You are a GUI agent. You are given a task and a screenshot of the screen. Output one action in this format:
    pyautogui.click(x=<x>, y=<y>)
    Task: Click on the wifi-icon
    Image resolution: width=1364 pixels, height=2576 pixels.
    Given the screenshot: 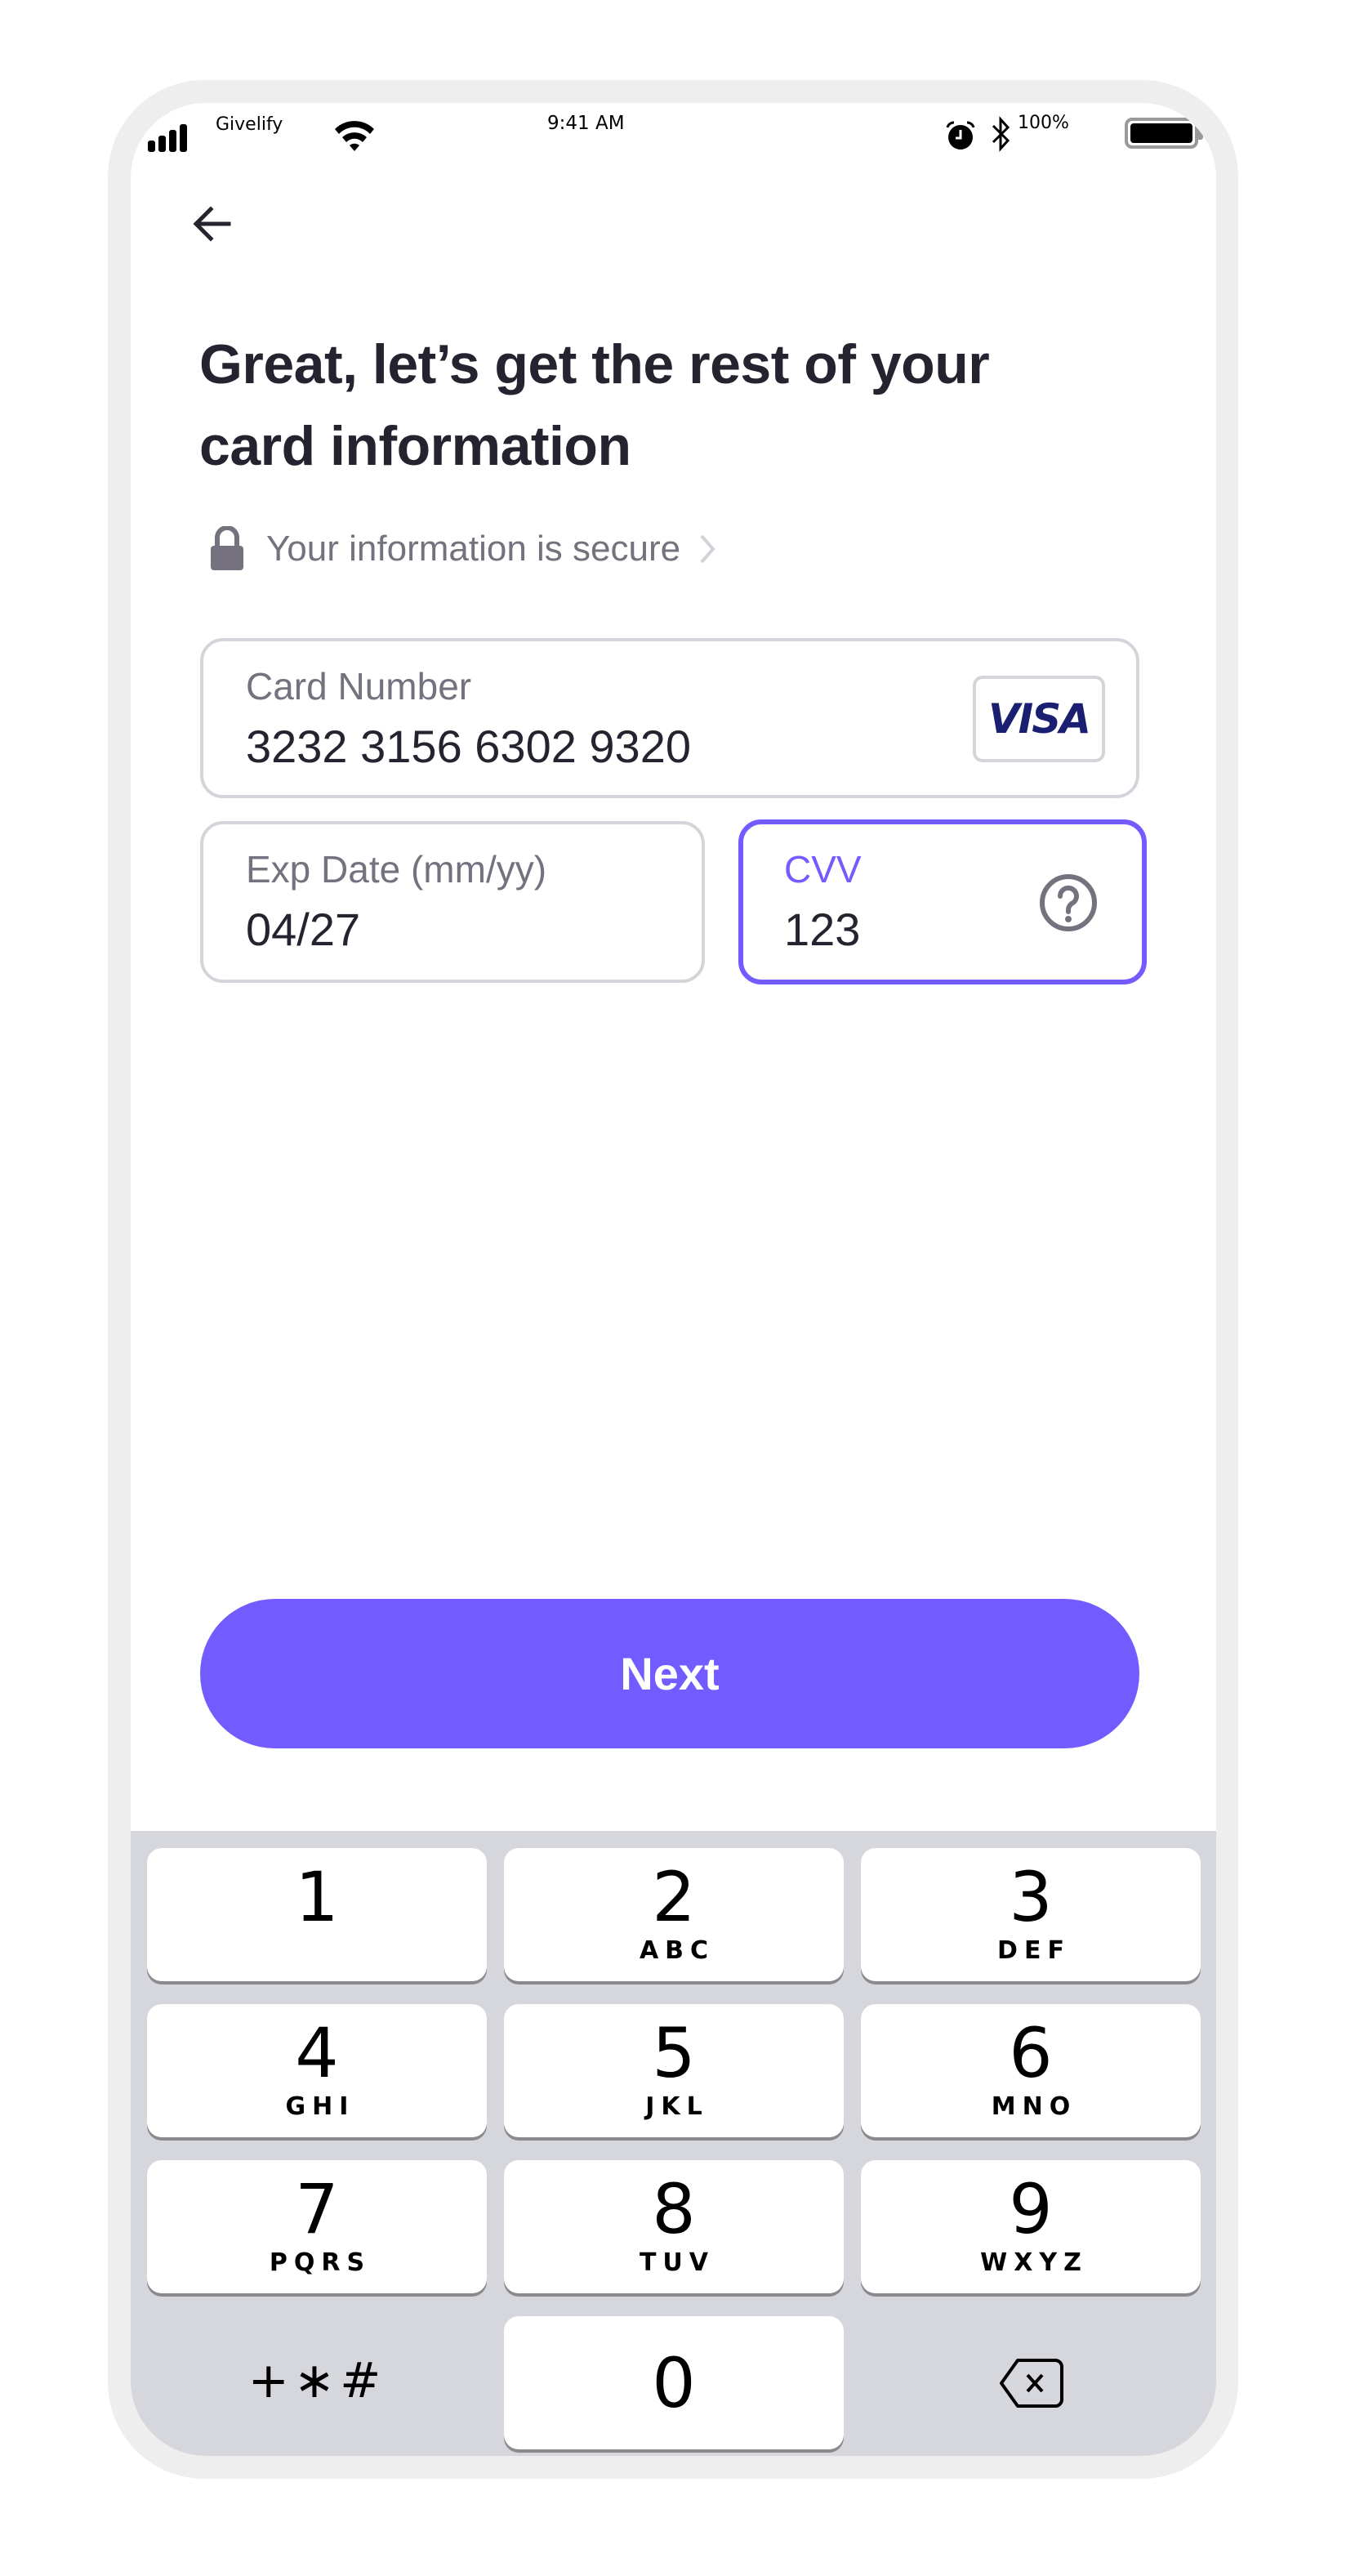 What is the action you would take?
    pyautogui.click(x=355, y=136)
    